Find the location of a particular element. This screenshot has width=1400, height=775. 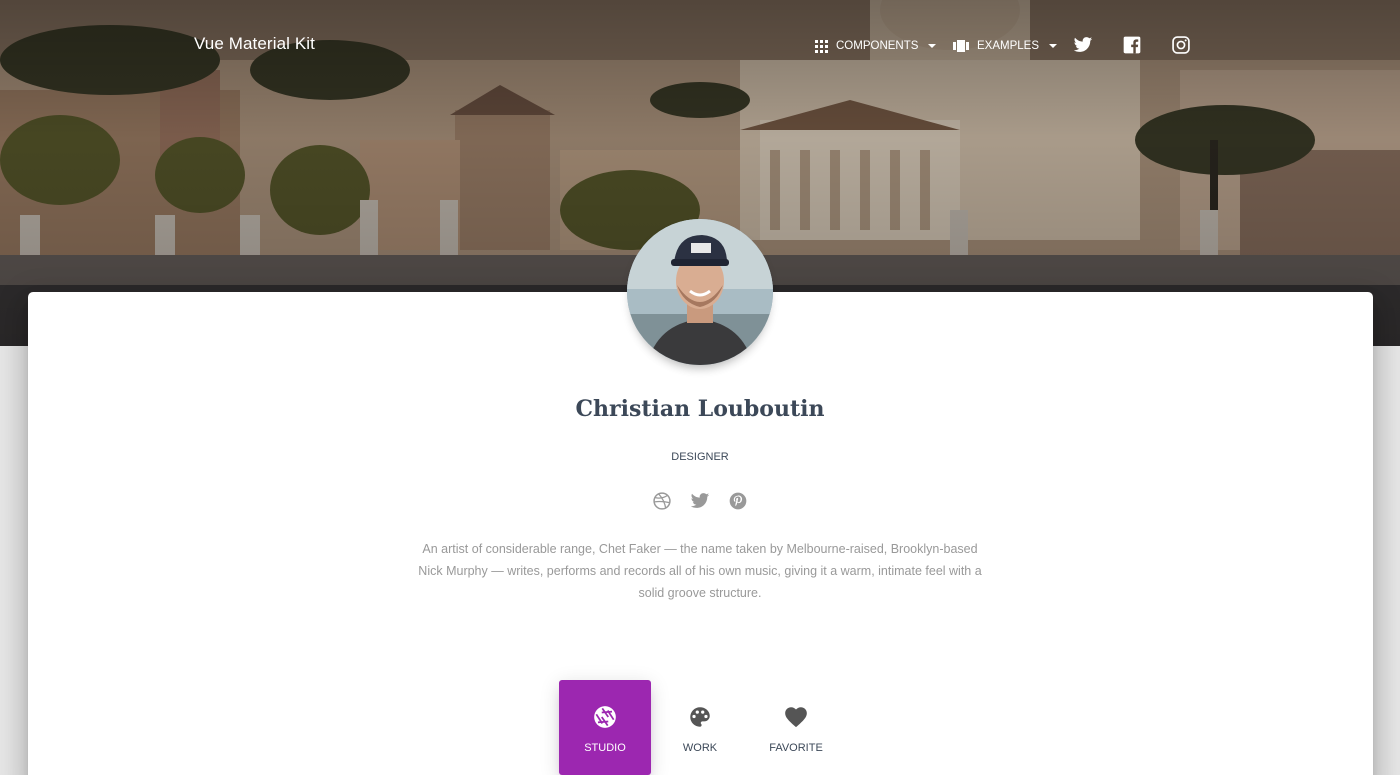

tab-label: Favorite is located at coordinates (796, 748).